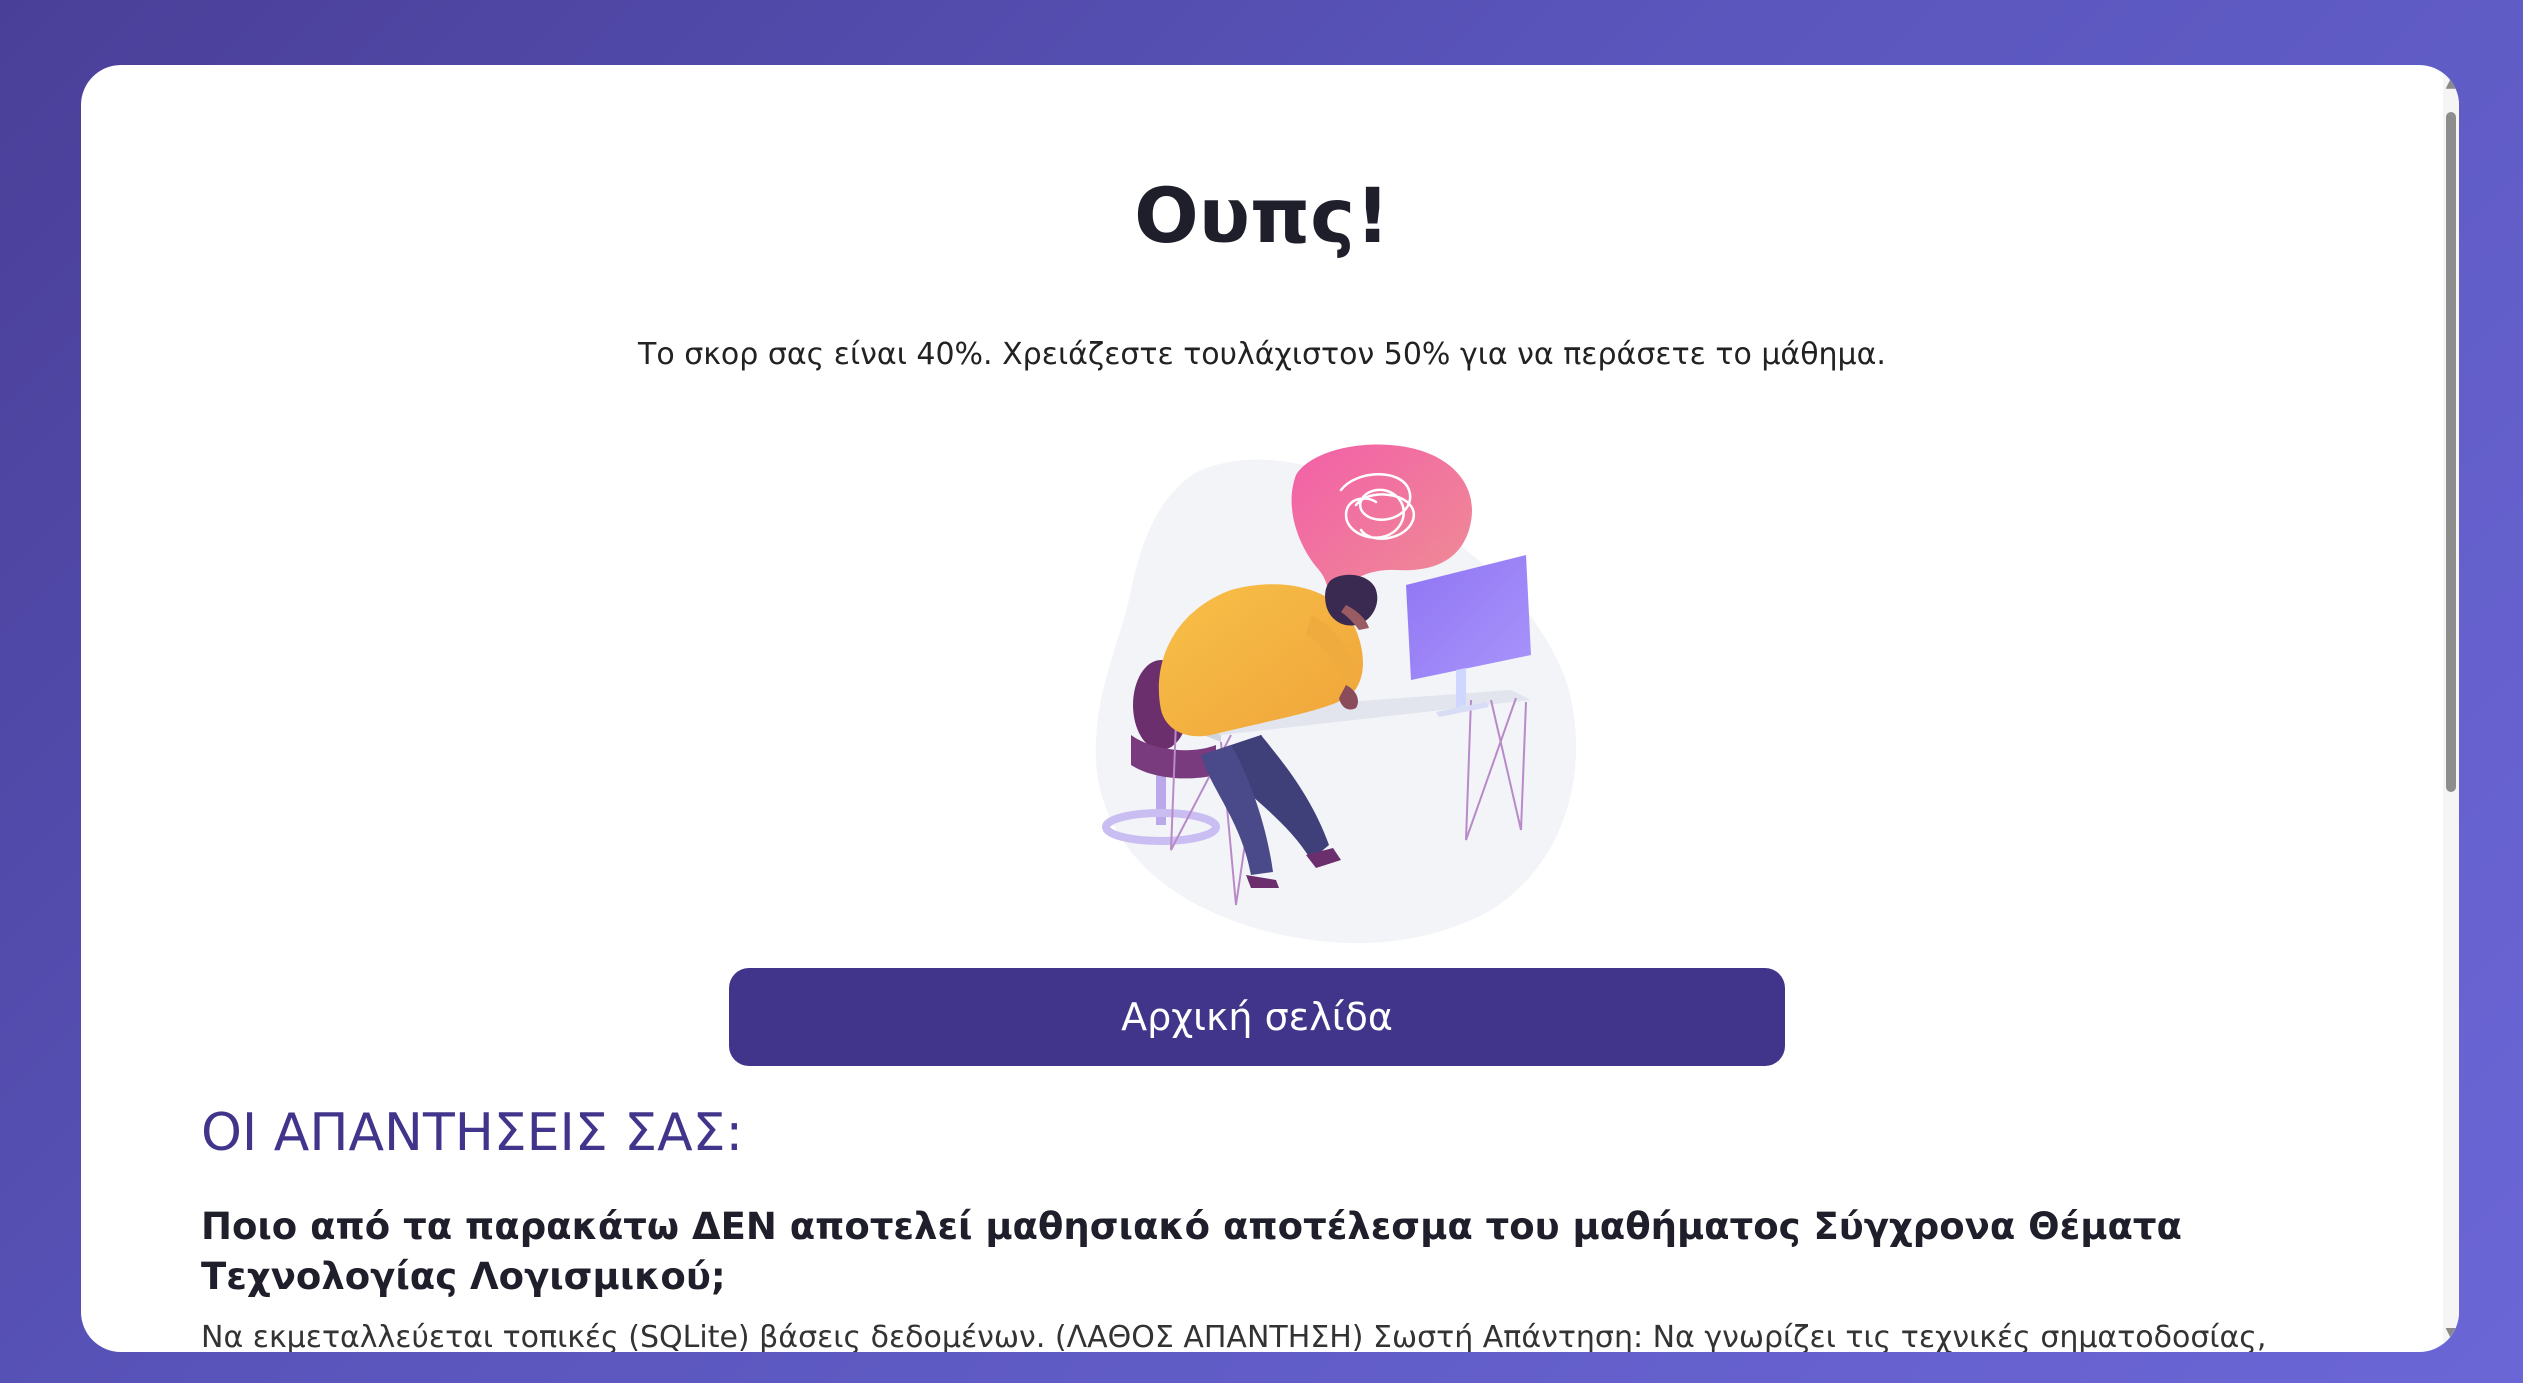  I want to click on vertical-scrollbar: ▲ ▼, so click(2451, 708).